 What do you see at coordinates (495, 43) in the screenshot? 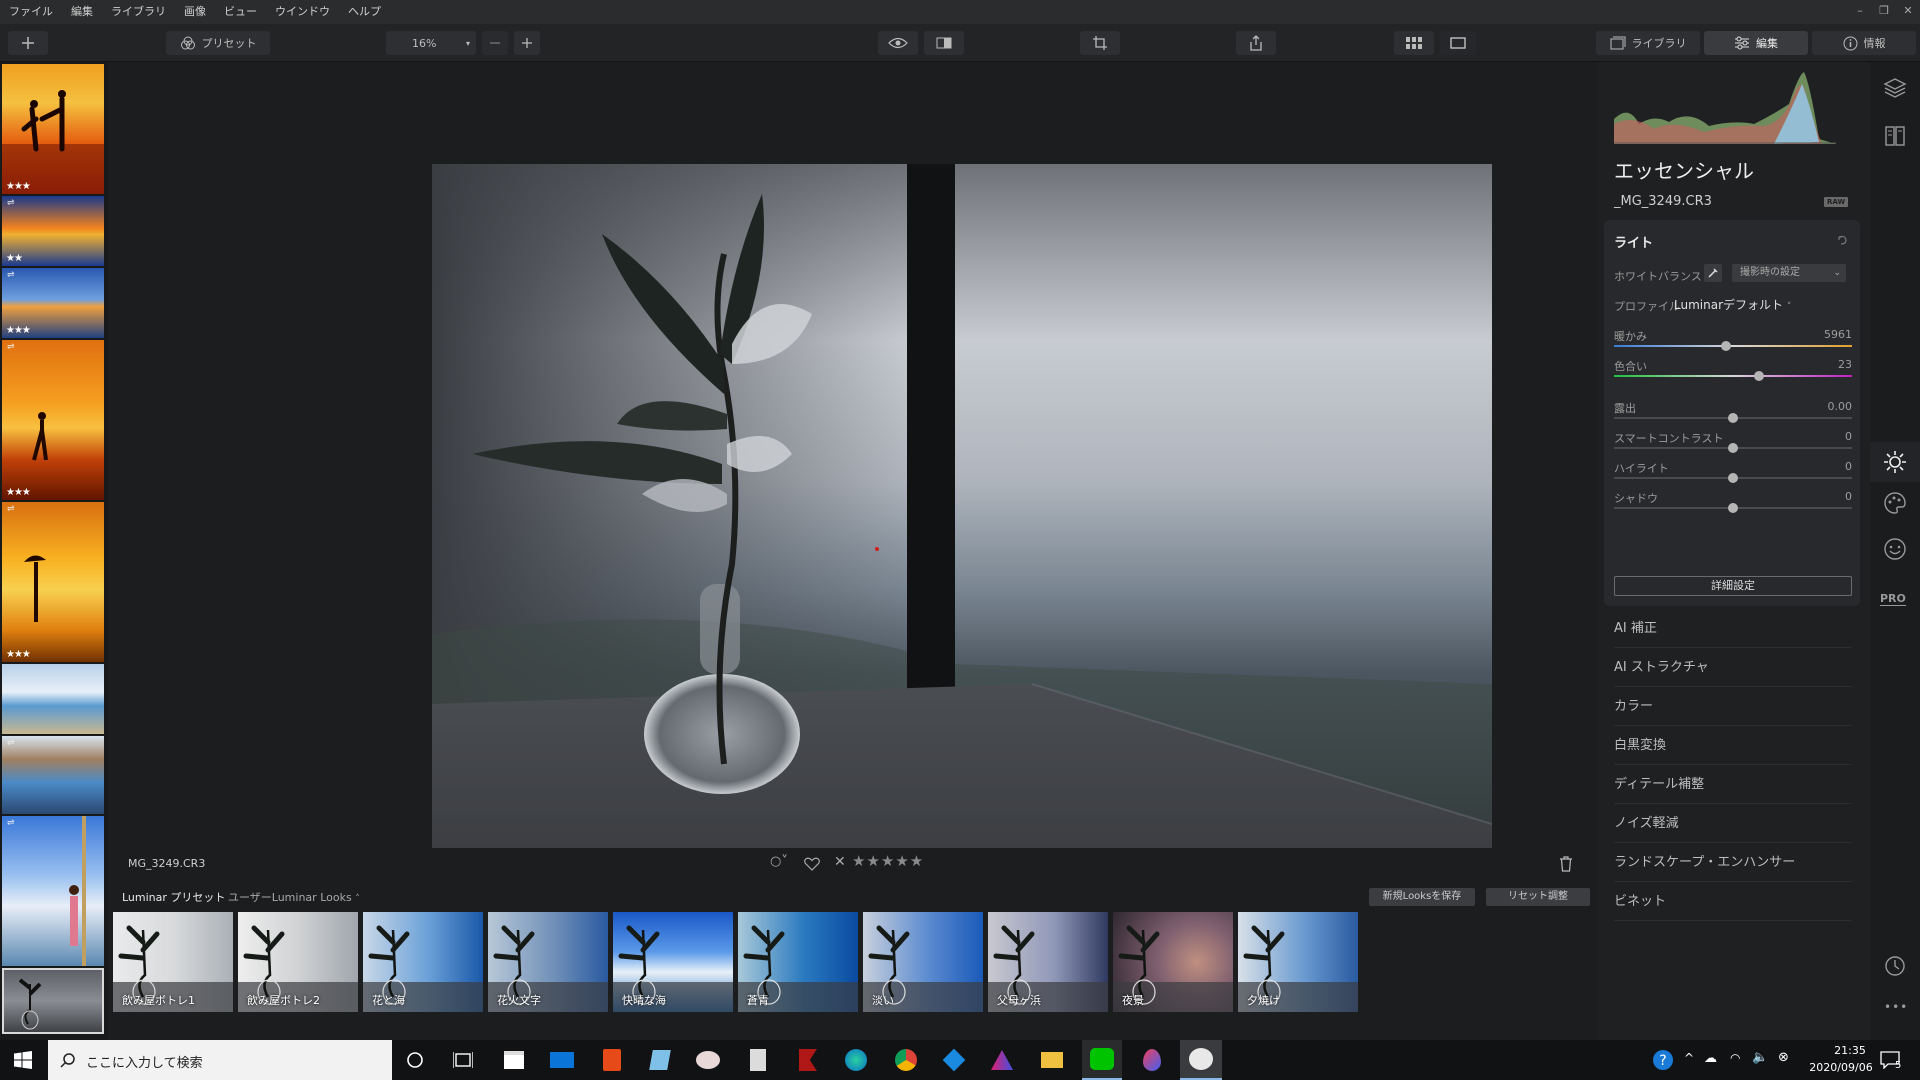
I see `zoom-out-button` at bounding box center [495, 43].